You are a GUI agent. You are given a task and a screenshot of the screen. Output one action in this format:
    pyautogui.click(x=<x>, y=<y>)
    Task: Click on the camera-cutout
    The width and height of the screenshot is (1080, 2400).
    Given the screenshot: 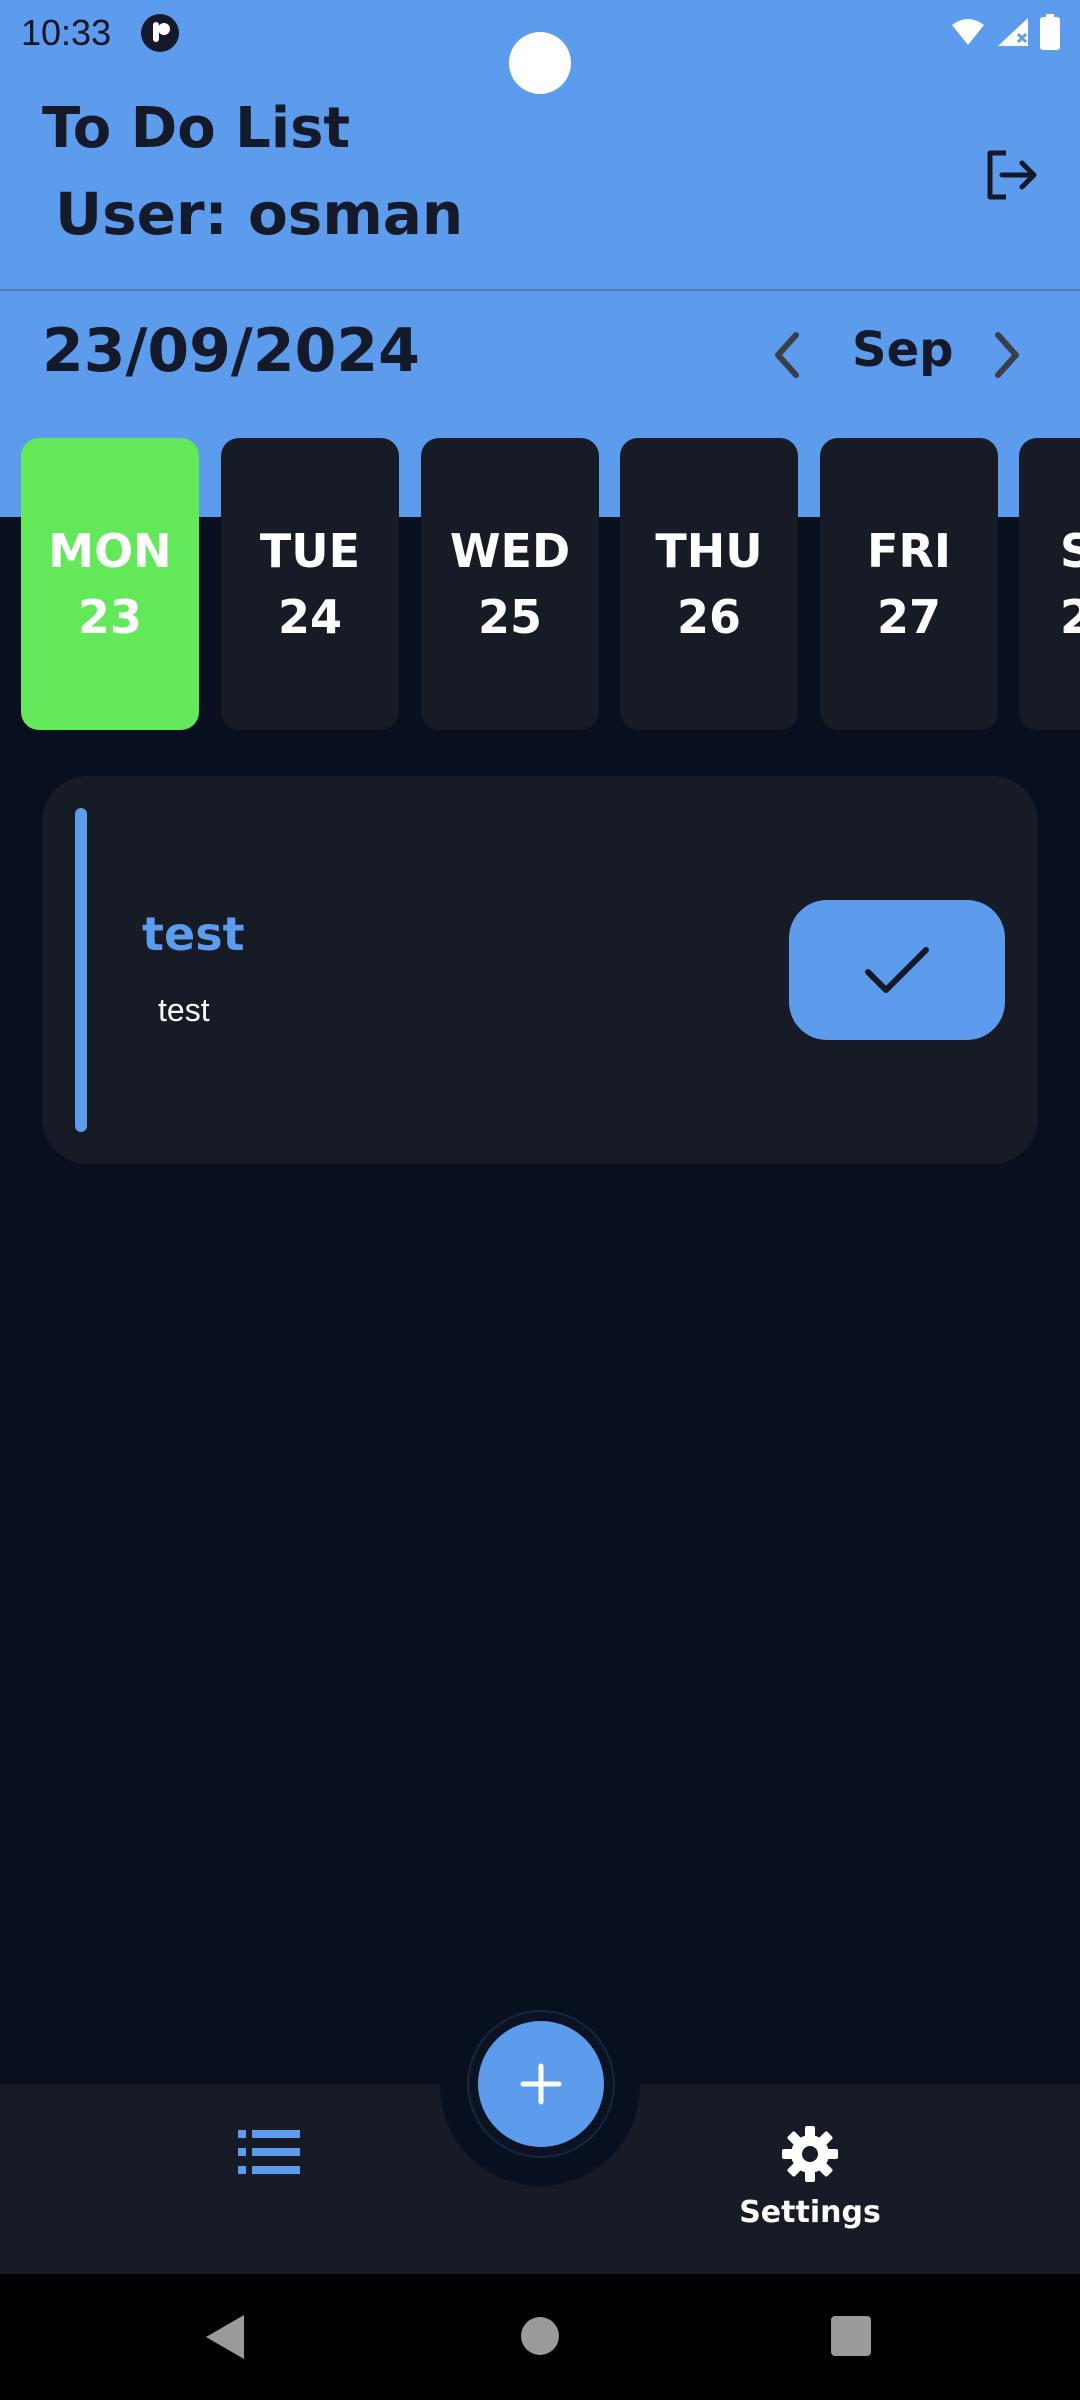 What is the action you would take?
    pyautogui.click(x=540, y=63)
    